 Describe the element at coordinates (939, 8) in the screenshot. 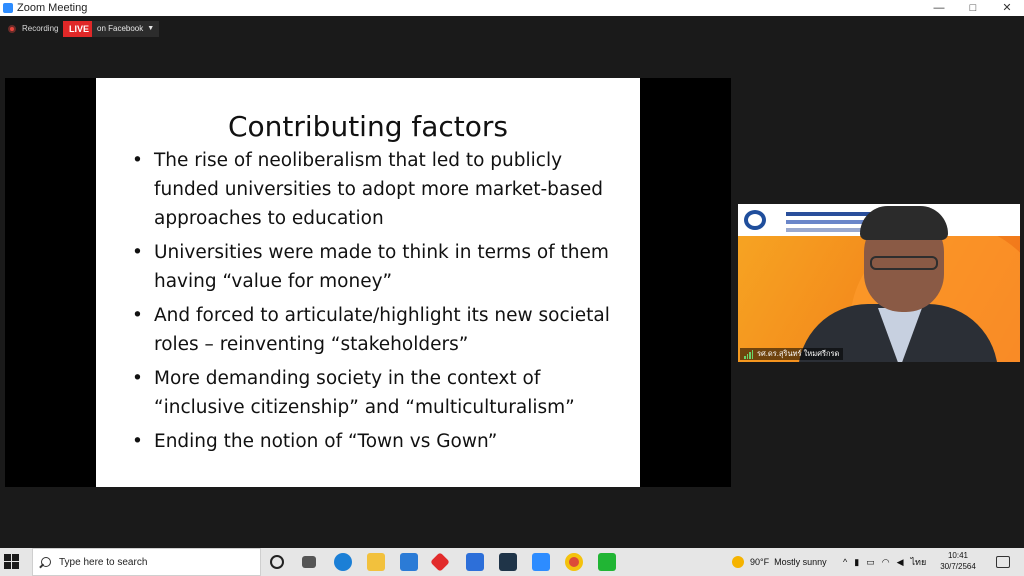

I see `minimize-button: —` at that location.